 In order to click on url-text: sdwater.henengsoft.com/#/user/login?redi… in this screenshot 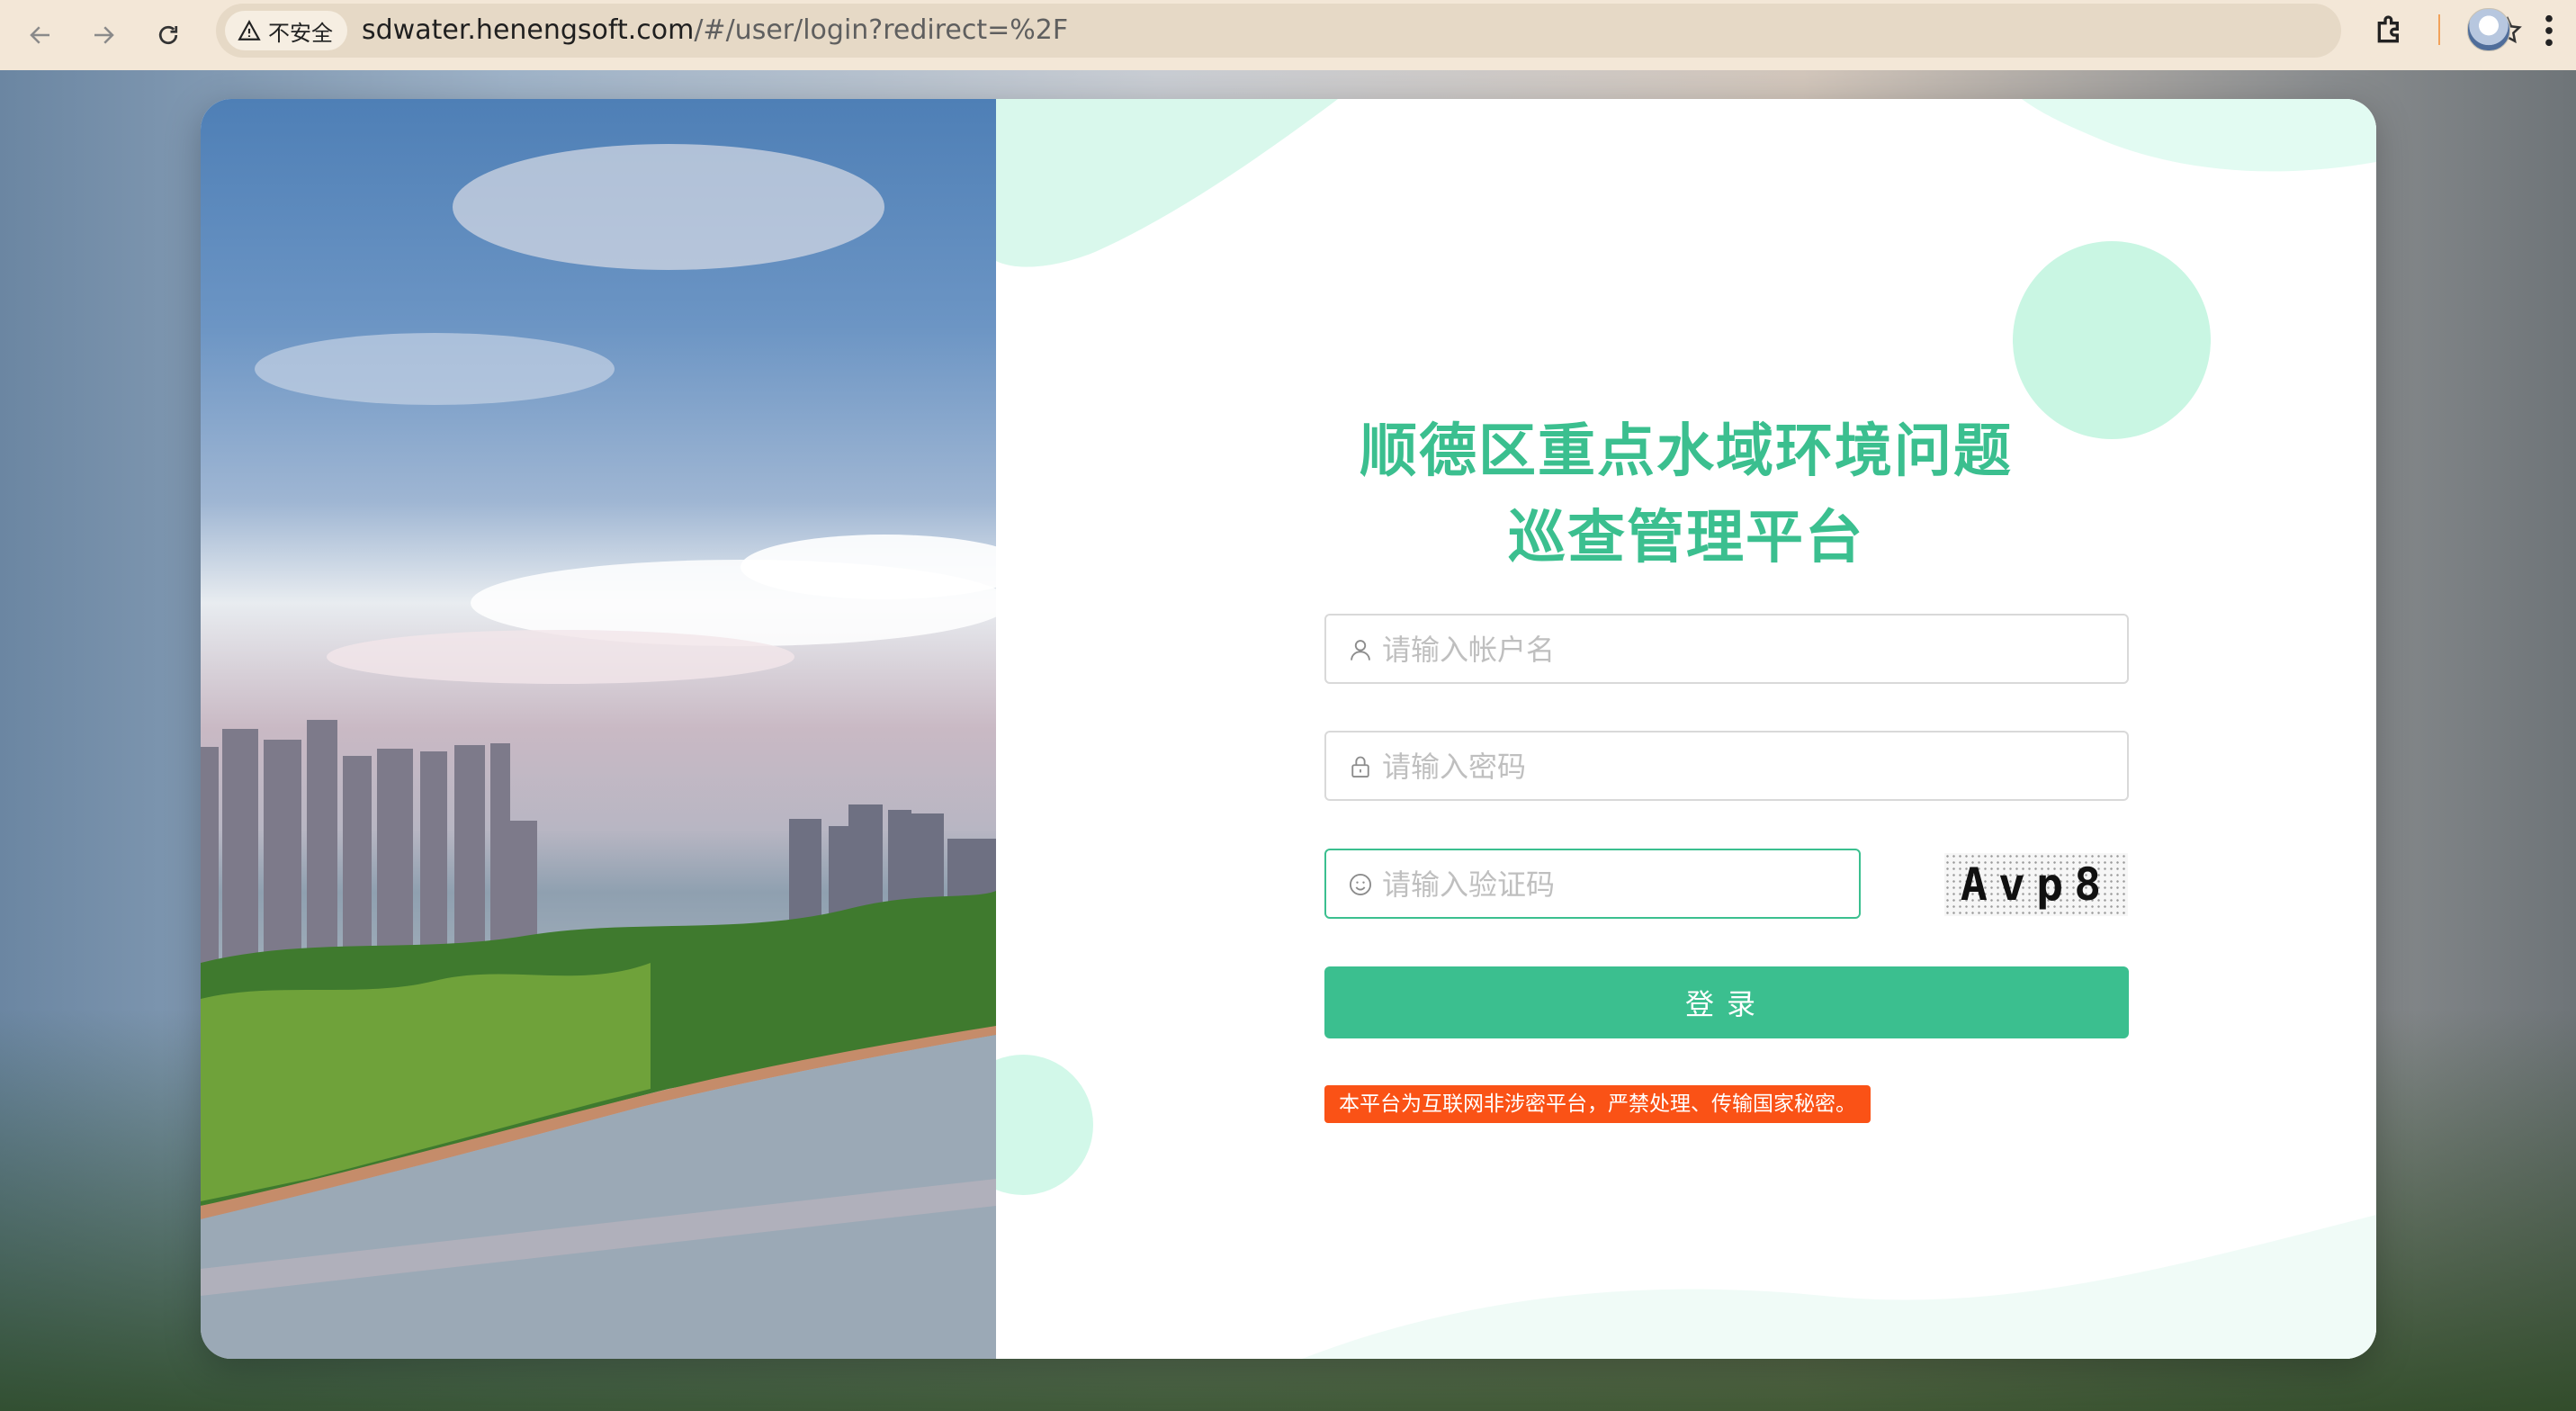, I will do `click(715, 31)`.